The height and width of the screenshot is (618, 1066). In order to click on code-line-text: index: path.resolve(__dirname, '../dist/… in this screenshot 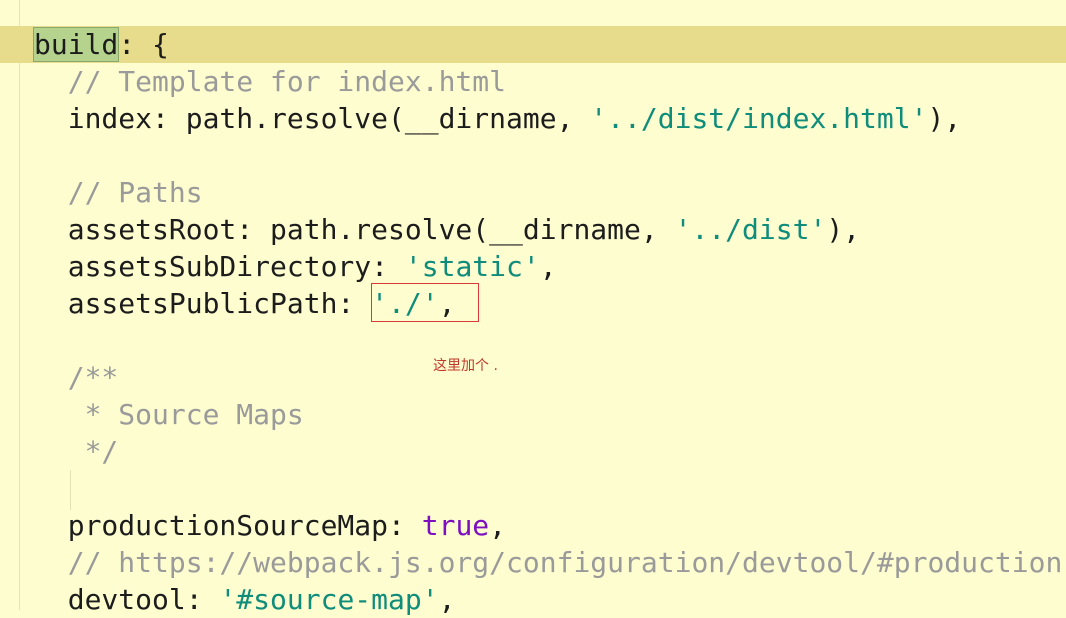, I will do `click(497, 118)`.